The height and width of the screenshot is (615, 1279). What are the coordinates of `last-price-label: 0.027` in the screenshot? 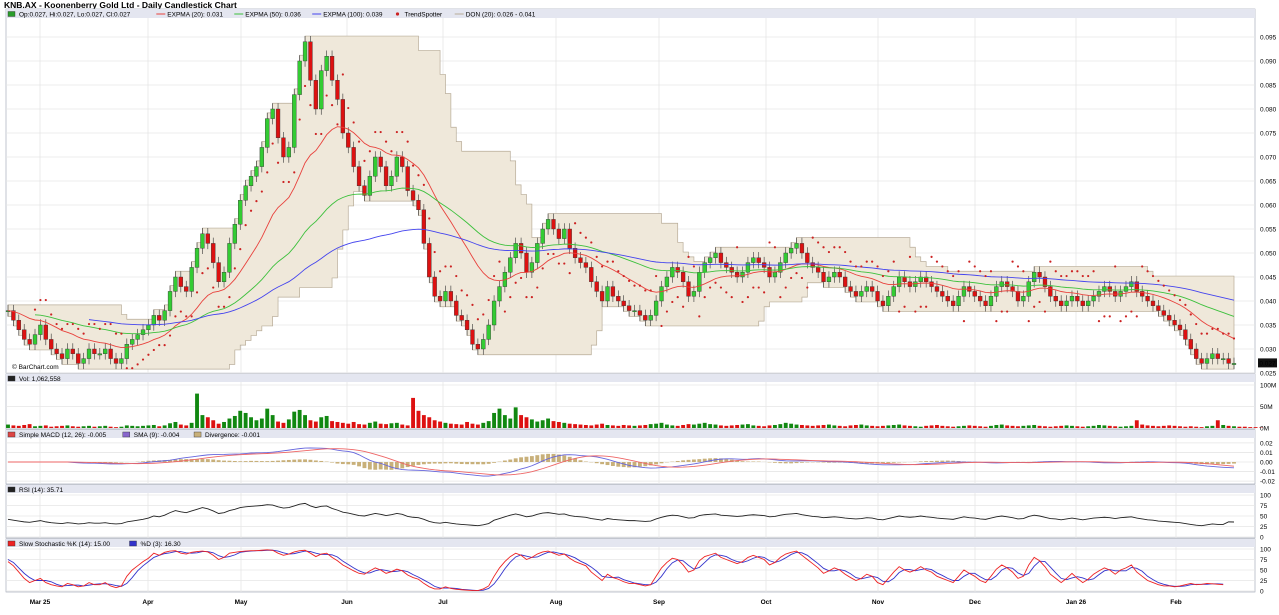 It's located at (1267, 364).